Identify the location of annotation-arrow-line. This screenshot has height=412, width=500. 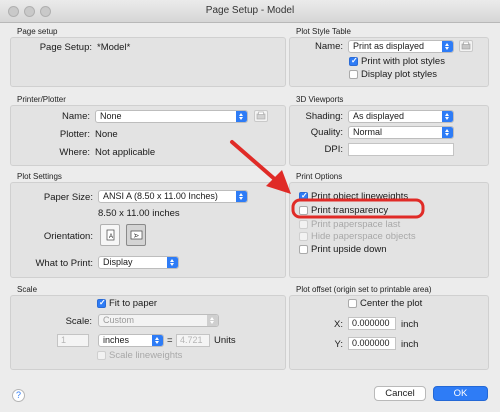
(255, 162).